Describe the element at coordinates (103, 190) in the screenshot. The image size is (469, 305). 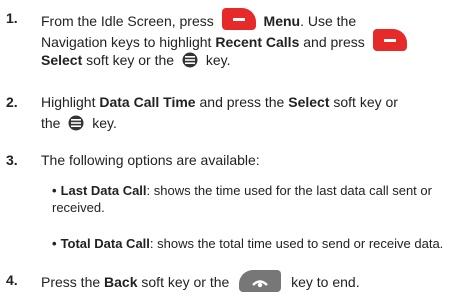
I see `option-term: Last Data Call` at that location.